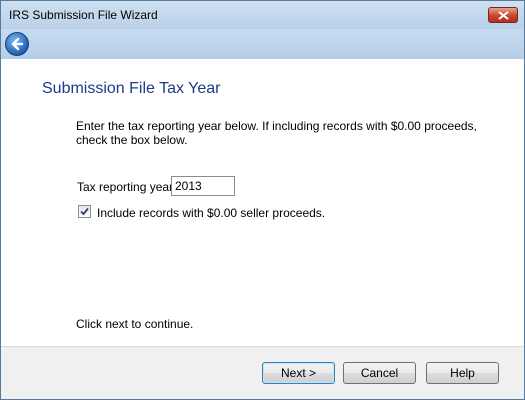  I want to click on include-zero-proceeds-checkbox, so click(84, 211).